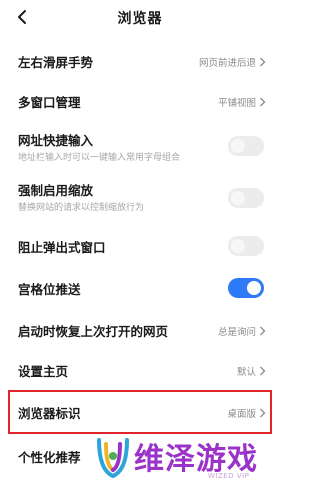 Image resolution: width=320 pixels, height=487 pixels. I want to click on setting-label: 强制启用缩放, so click(56, 190).